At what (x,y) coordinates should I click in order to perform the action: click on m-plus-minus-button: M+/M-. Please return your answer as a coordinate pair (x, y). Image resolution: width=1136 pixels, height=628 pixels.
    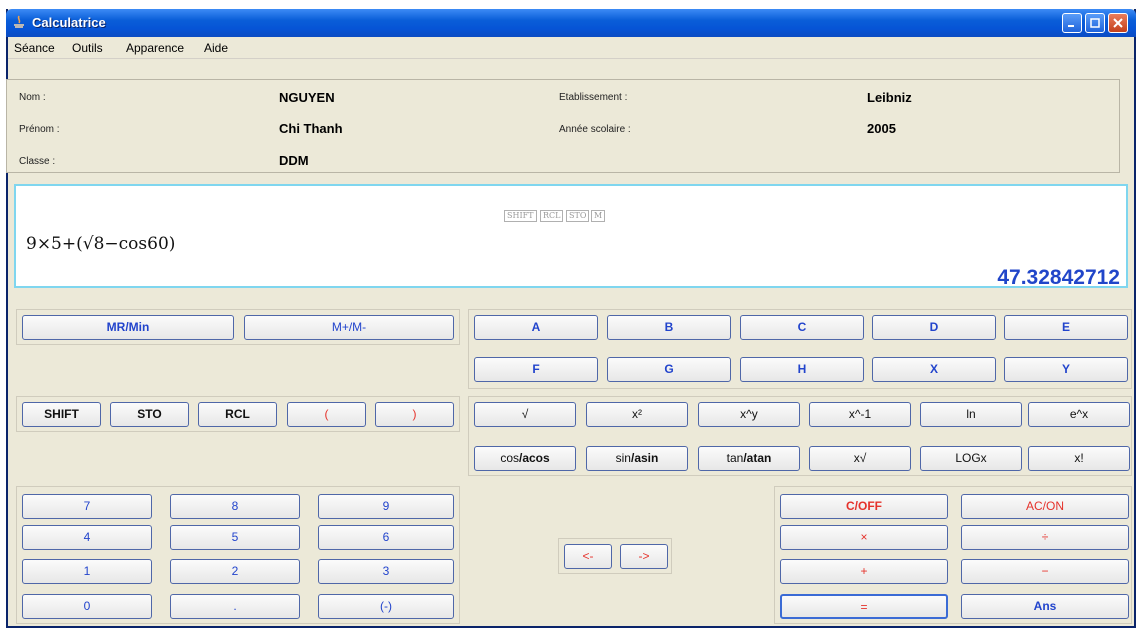
    Looking at the image, I should click on (349, 327).